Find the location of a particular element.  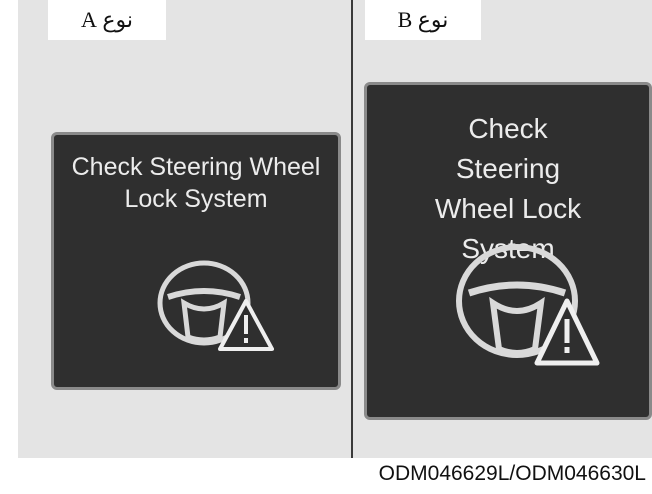

divider-line is located at coordinates (352, 229).